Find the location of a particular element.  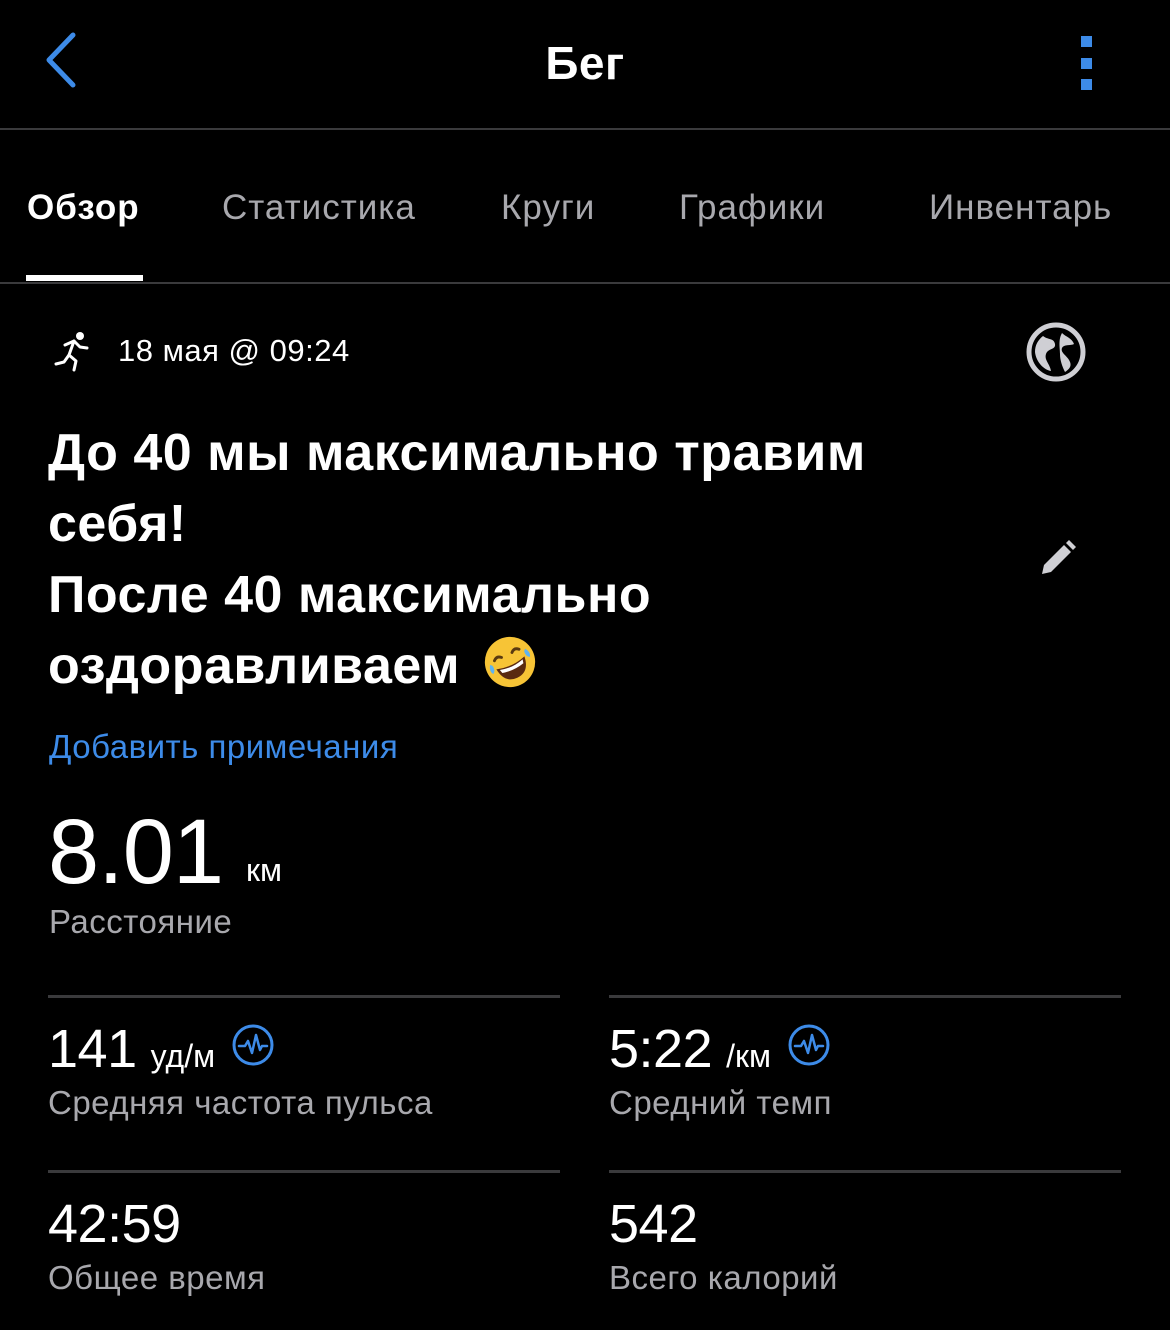

tab-charts: Графики is located at coordinates (752, 208).